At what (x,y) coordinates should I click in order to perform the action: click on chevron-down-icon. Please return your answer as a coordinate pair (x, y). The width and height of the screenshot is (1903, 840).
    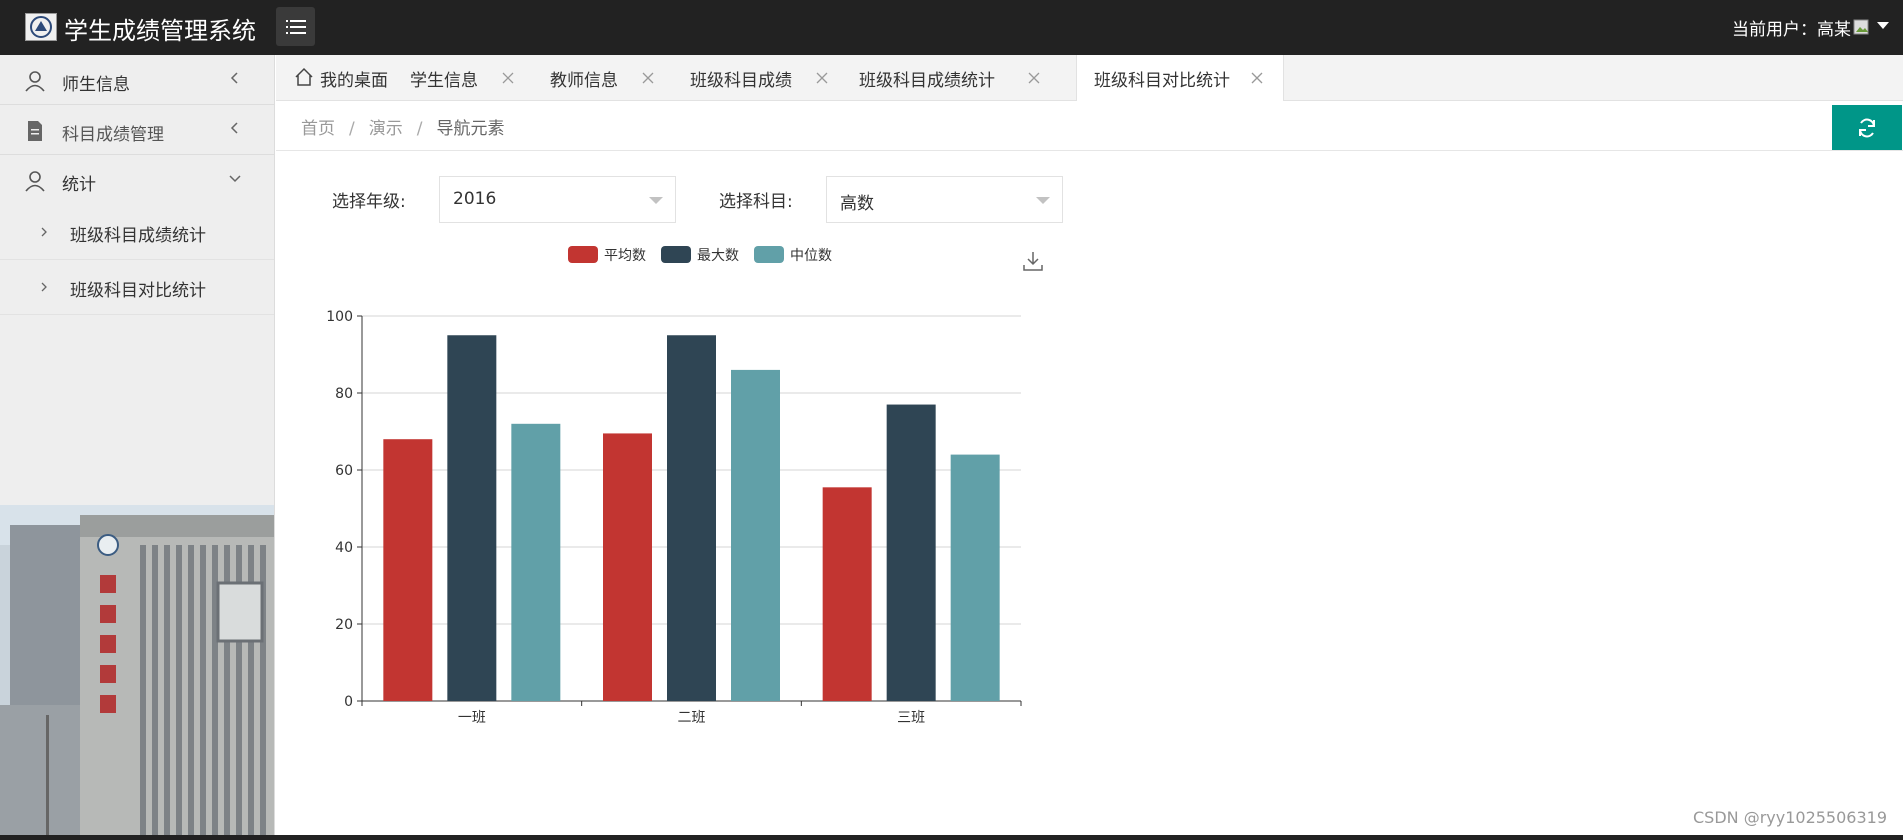
    Looking at the image, I should click on (235, 179).